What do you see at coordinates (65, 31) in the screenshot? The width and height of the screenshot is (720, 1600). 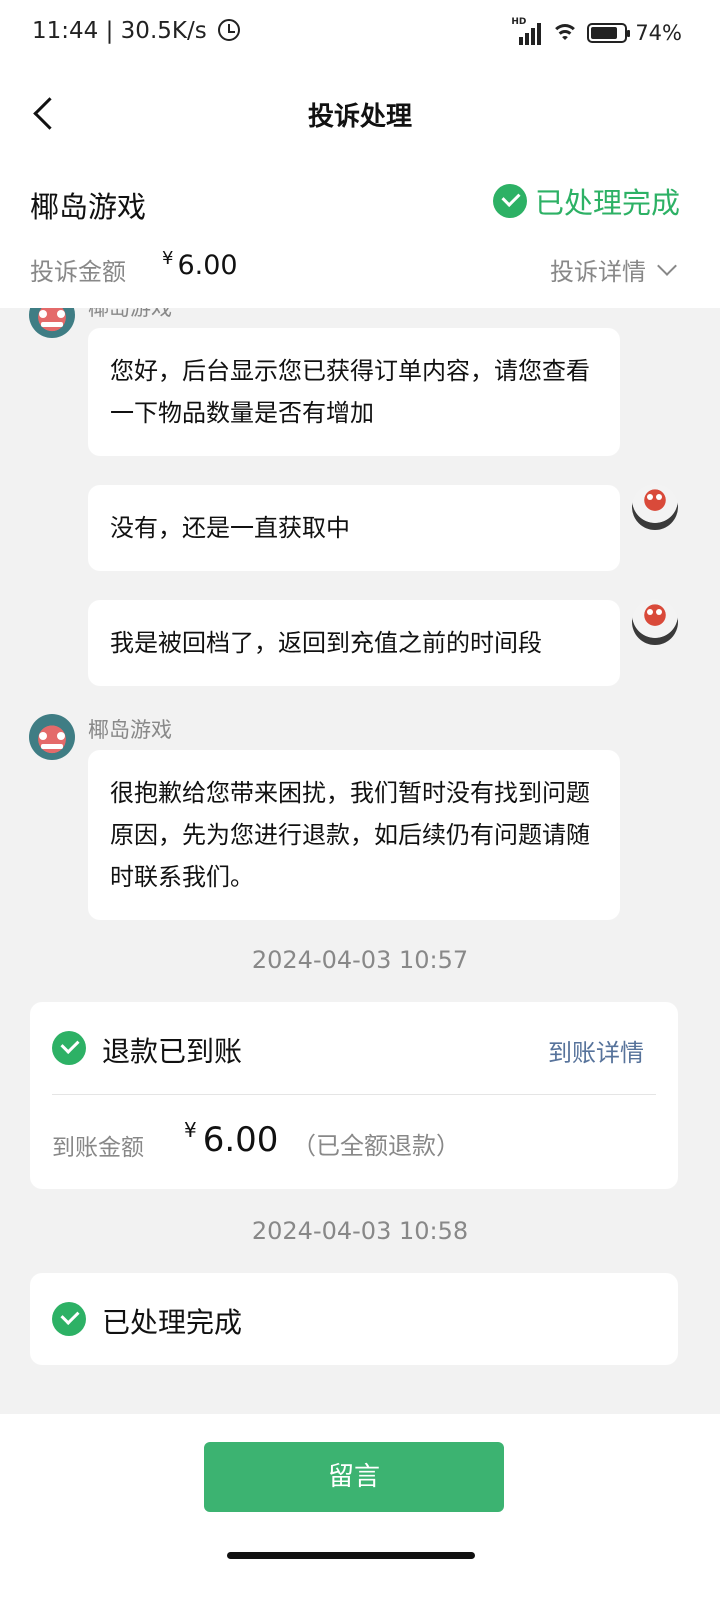 I see `clock-text: 11:44` at bounding box center [65, 31].